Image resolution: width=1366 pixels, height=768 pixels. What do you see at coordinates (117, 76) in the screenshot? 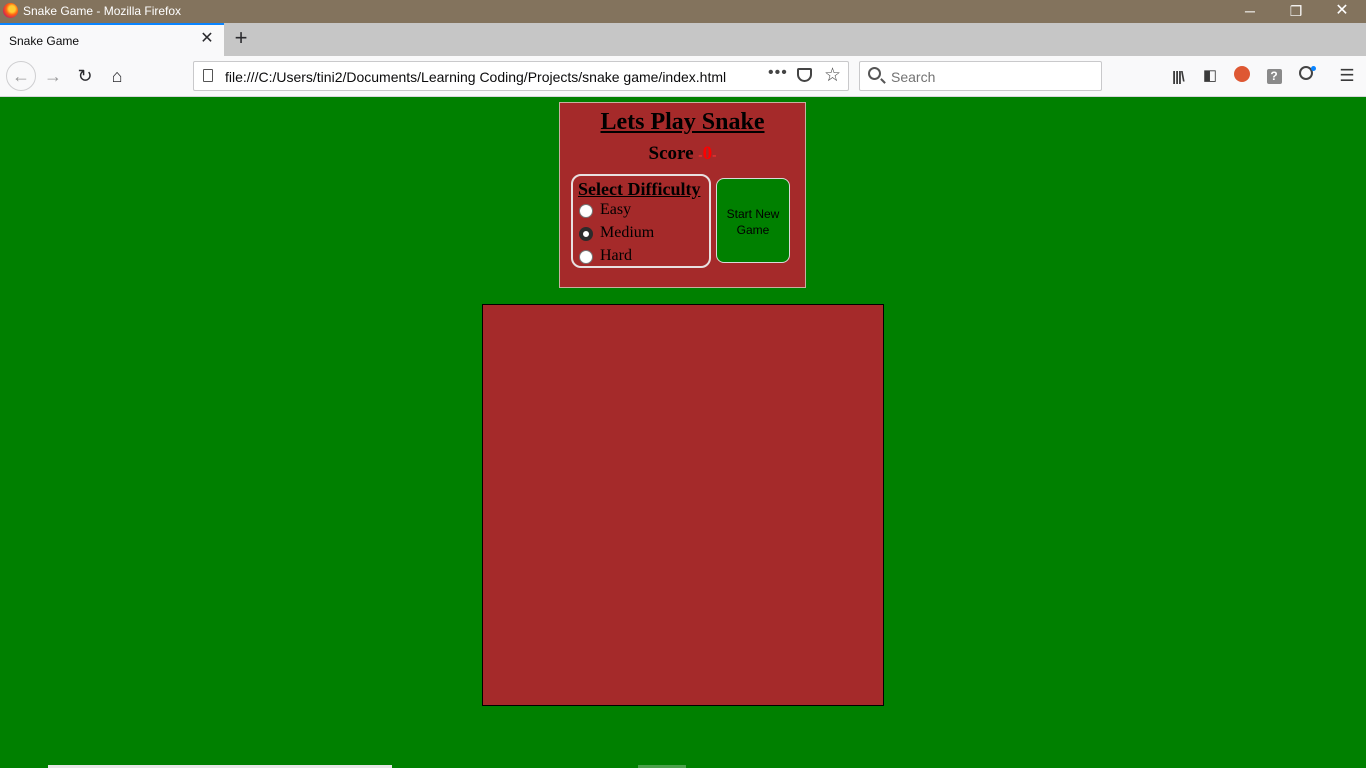
I see `home-icon: ⌂` at bounding box center [117, 76].